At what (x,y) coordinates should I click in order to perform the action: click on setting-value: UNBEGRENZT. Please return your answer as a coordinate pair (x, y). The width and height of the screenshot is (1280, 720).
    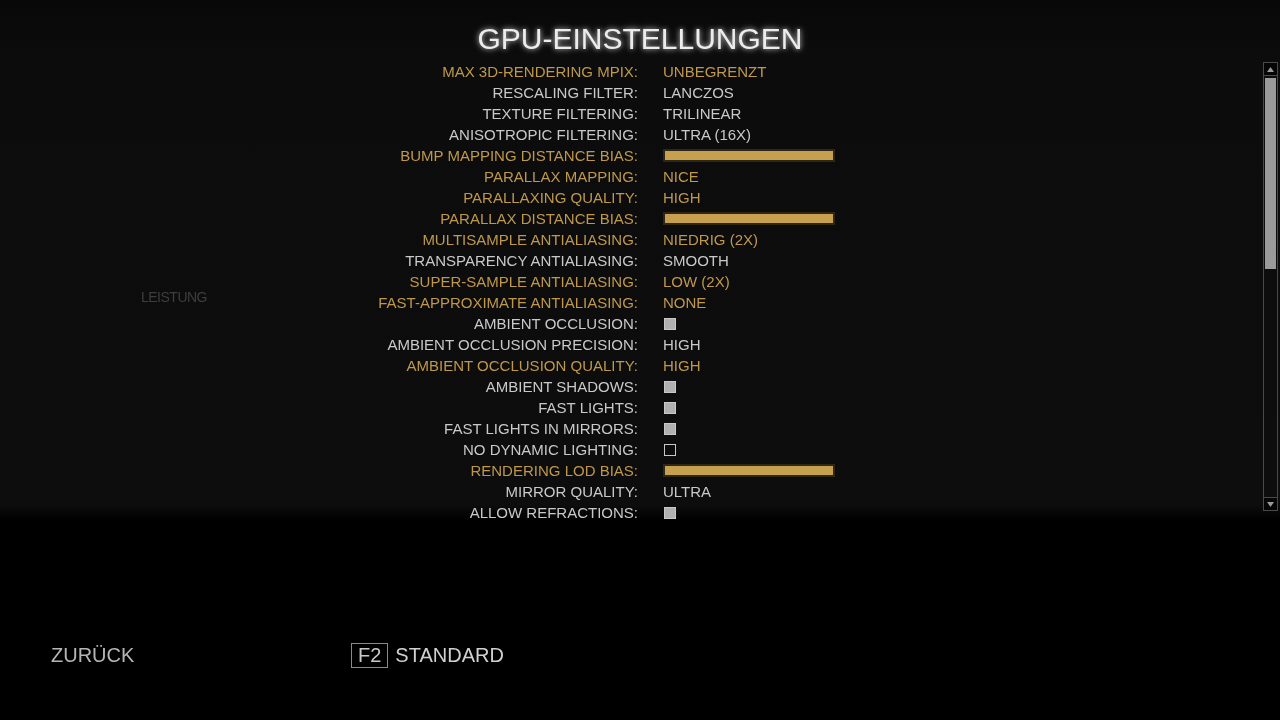
    Looking at the image, I should click on (715, 71).